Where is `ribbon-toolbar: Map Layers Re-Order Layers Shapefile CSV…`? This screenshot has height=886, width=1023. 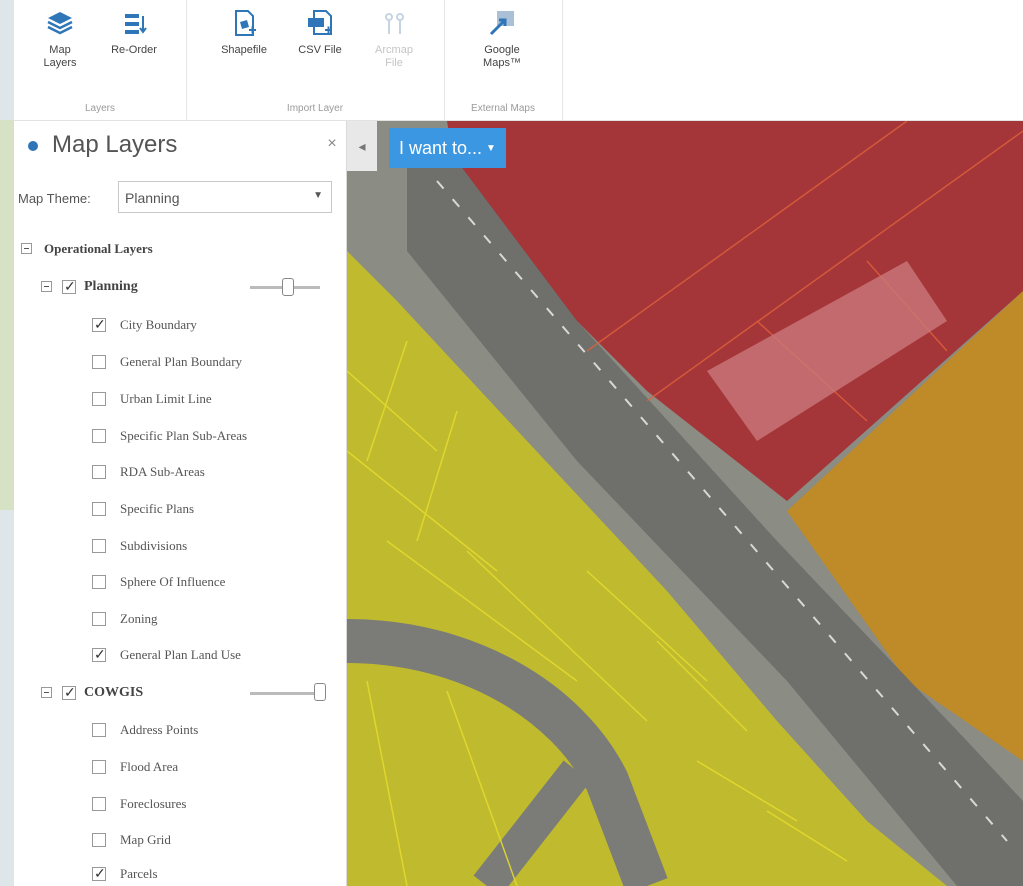
ribbon-toolbar: Map Layers Re-Order Layers Shapefile CSV… is located at coordinates (518, 60).